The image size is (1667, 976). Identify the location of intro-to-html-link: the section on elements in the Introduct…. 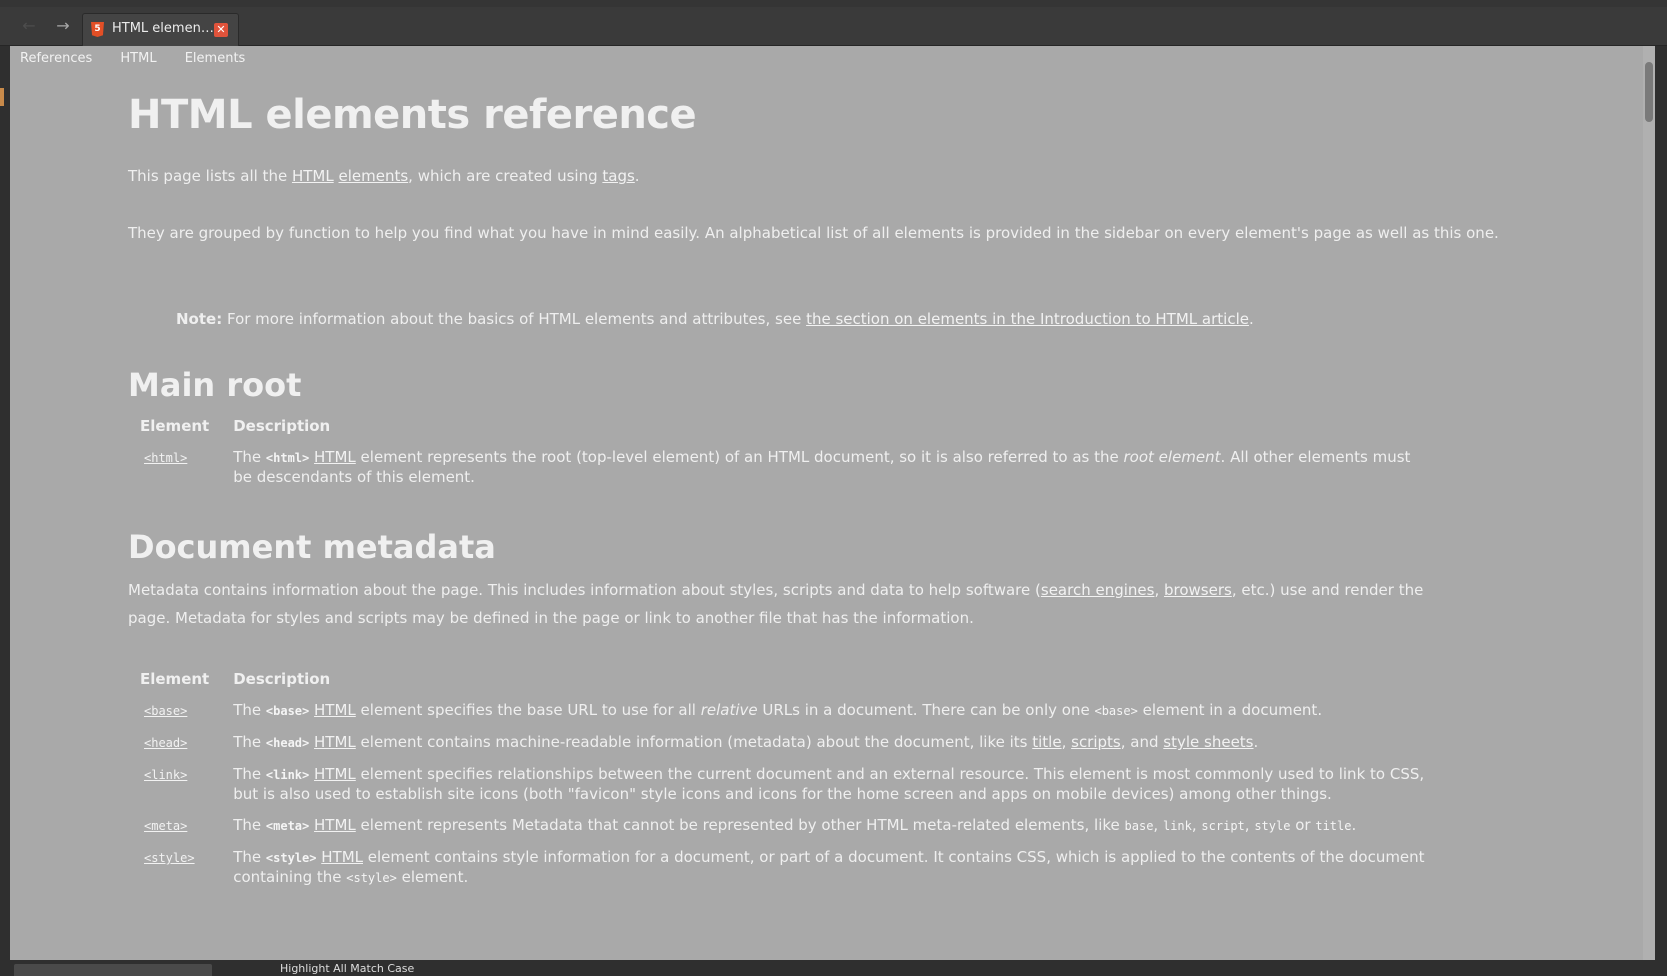
(1027, 319).